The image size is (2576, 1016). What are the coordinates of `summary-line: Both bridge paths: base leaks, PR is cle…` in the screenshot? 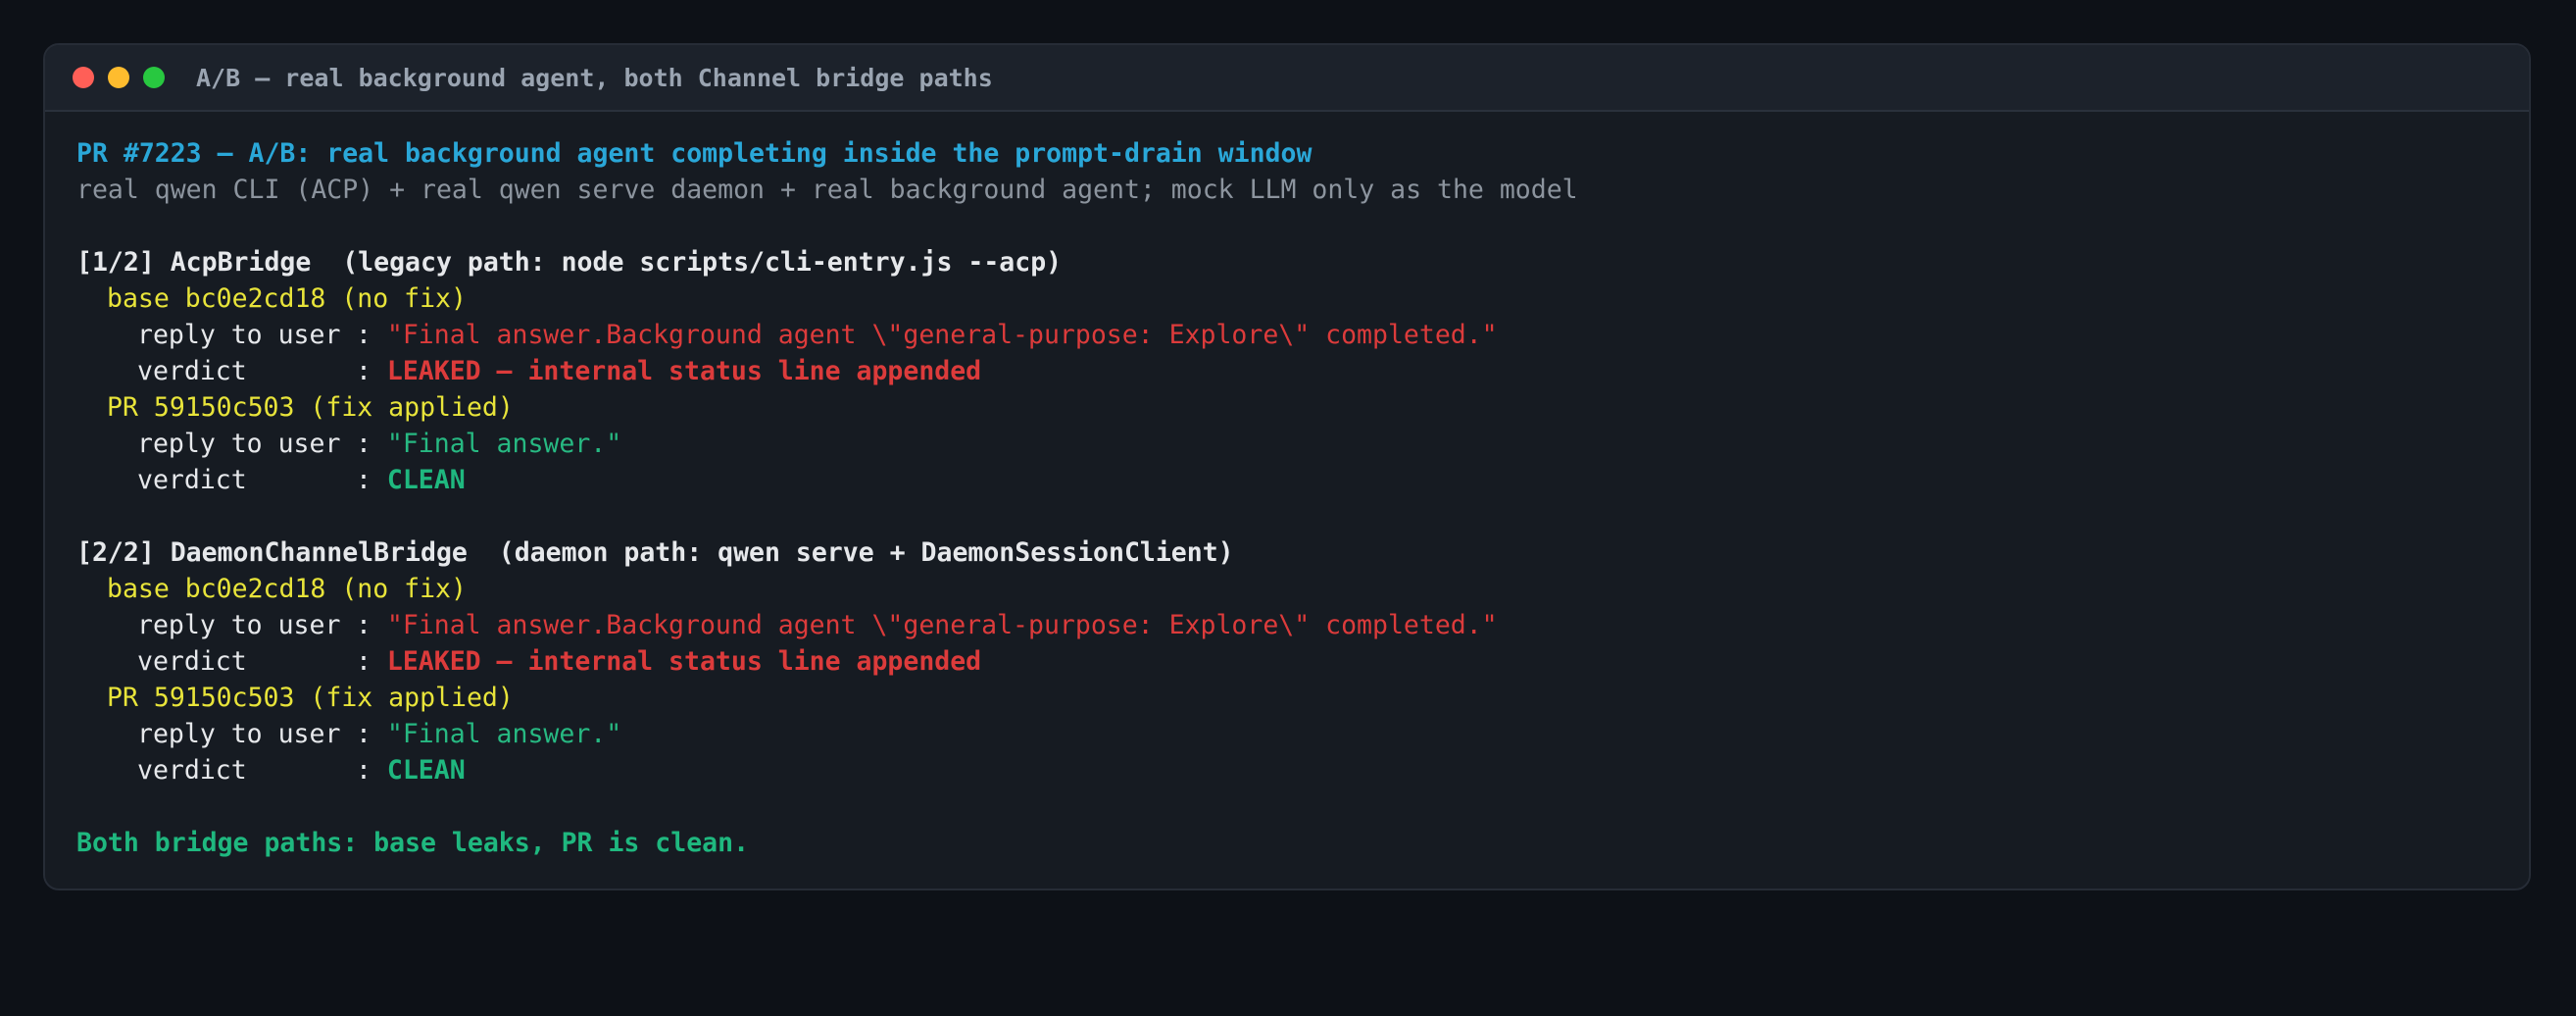 It's located at (413, 843).